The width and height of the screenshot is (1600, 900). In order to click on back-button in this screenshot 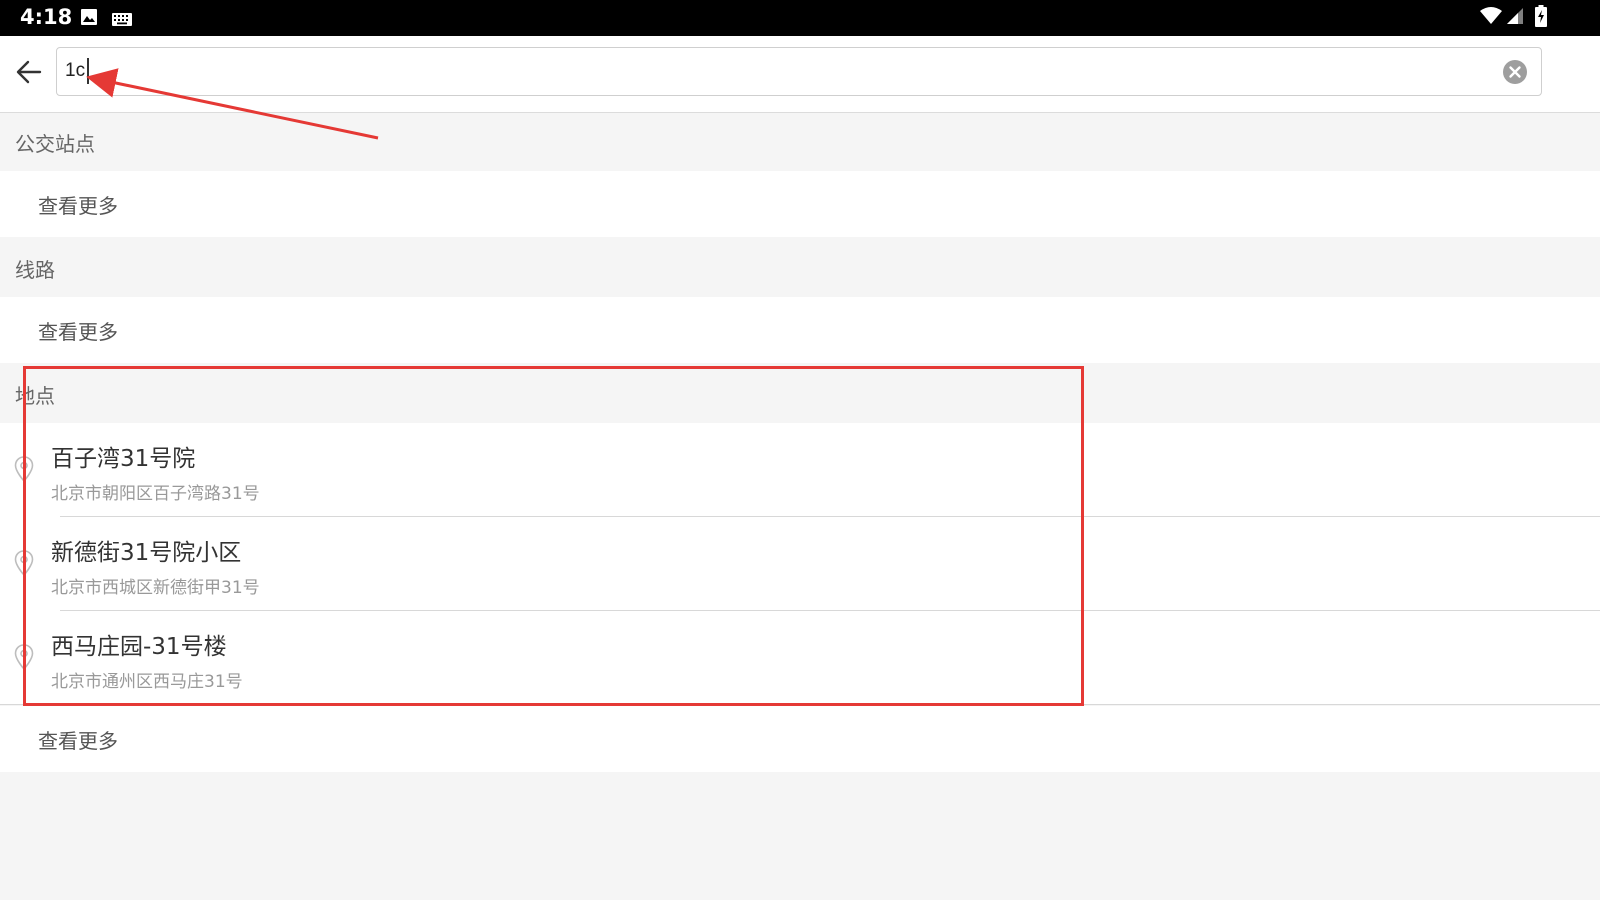, I will do `click(30, 72)`.